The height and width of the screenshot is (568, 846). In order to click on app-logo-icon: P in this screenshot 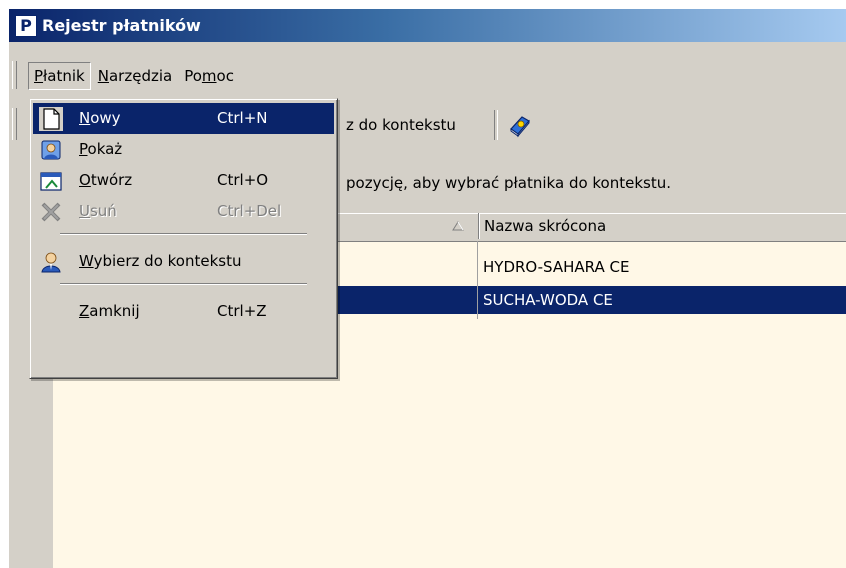, I will do `click(26, 25)`.